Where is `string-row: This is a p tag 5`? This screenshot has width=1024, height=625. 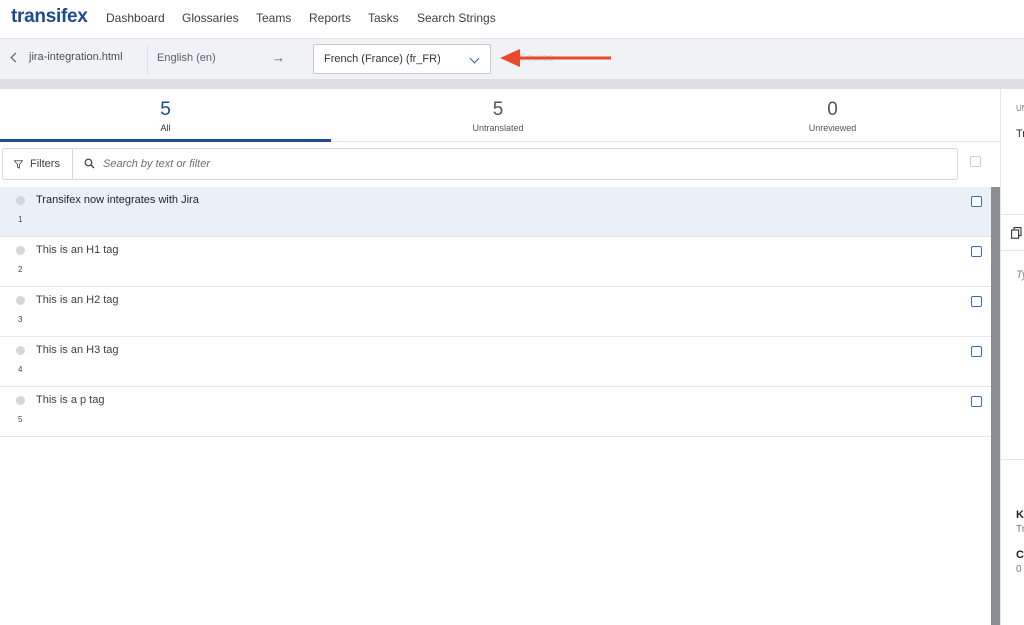 string-row: This is a p tag 5 is located at coordinates (495, 412).